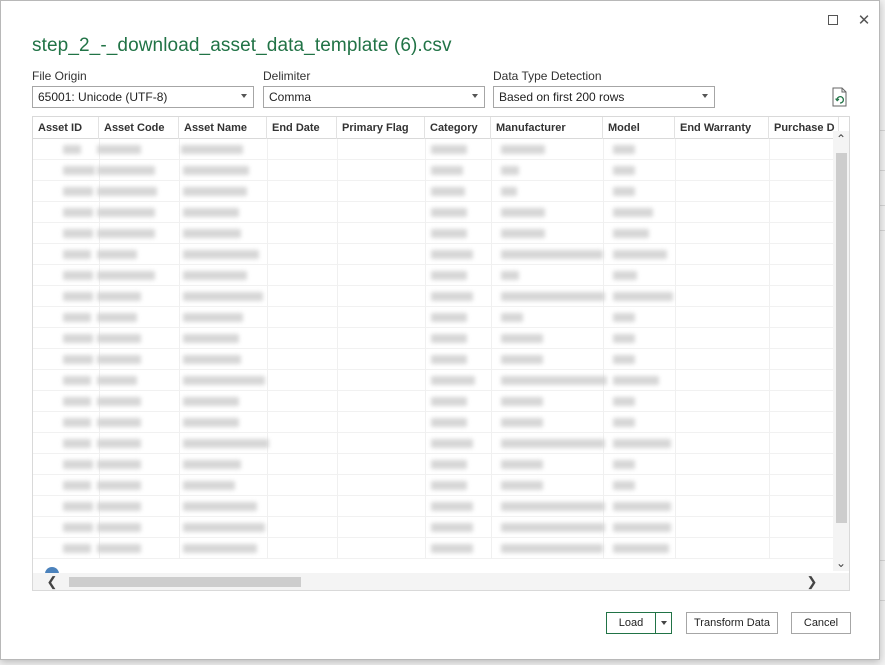 The image size is (885, 665). Describe the element at coordinates (458, 128) in the screenshot. I see `column-header: Category` at that location.